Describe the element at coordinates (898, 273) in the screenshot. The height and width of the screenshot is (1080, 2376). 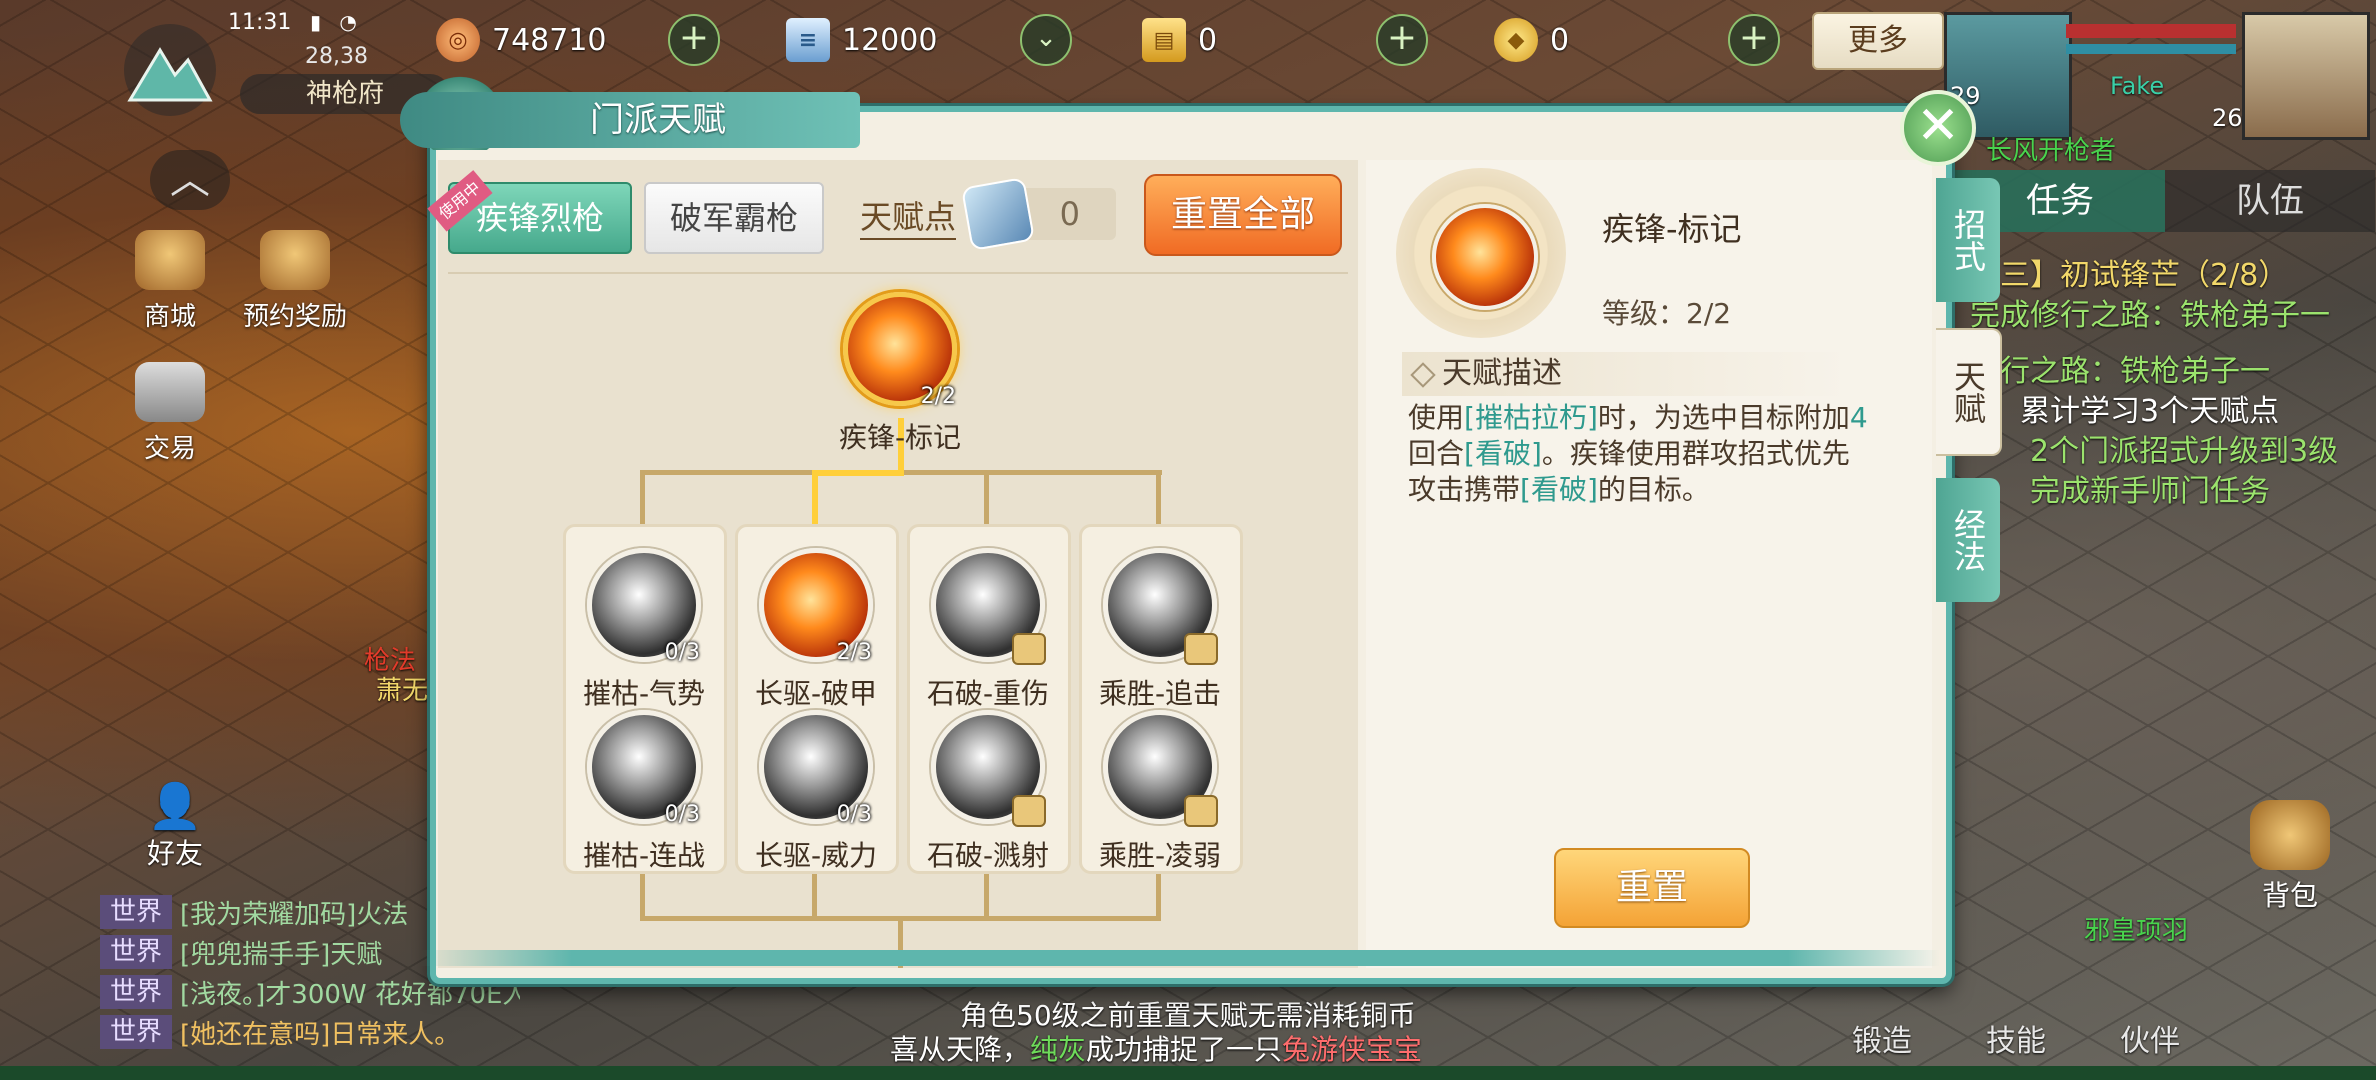
I see `header-divider` at that location.